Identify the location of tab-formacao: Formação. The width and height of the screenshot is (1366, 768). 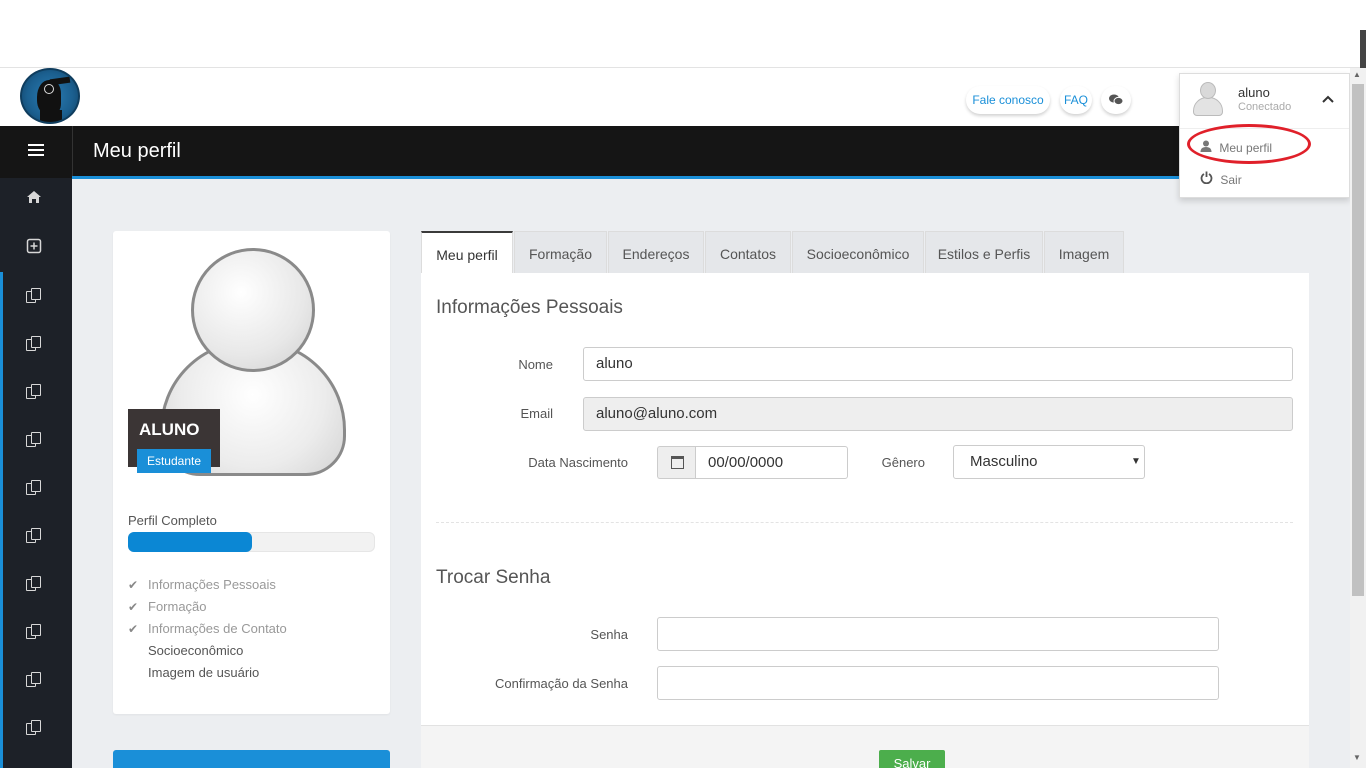
(560, 252).